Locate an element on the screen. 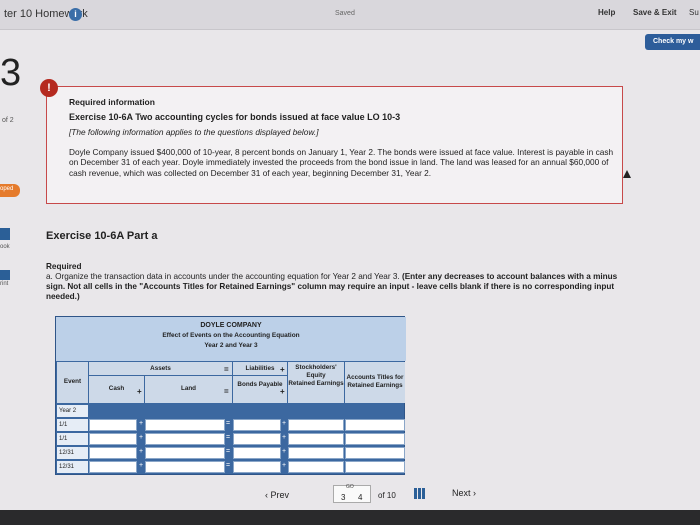 This screenshot has height=525, width=700. land-header: Land is located at coordinates (188, 389).